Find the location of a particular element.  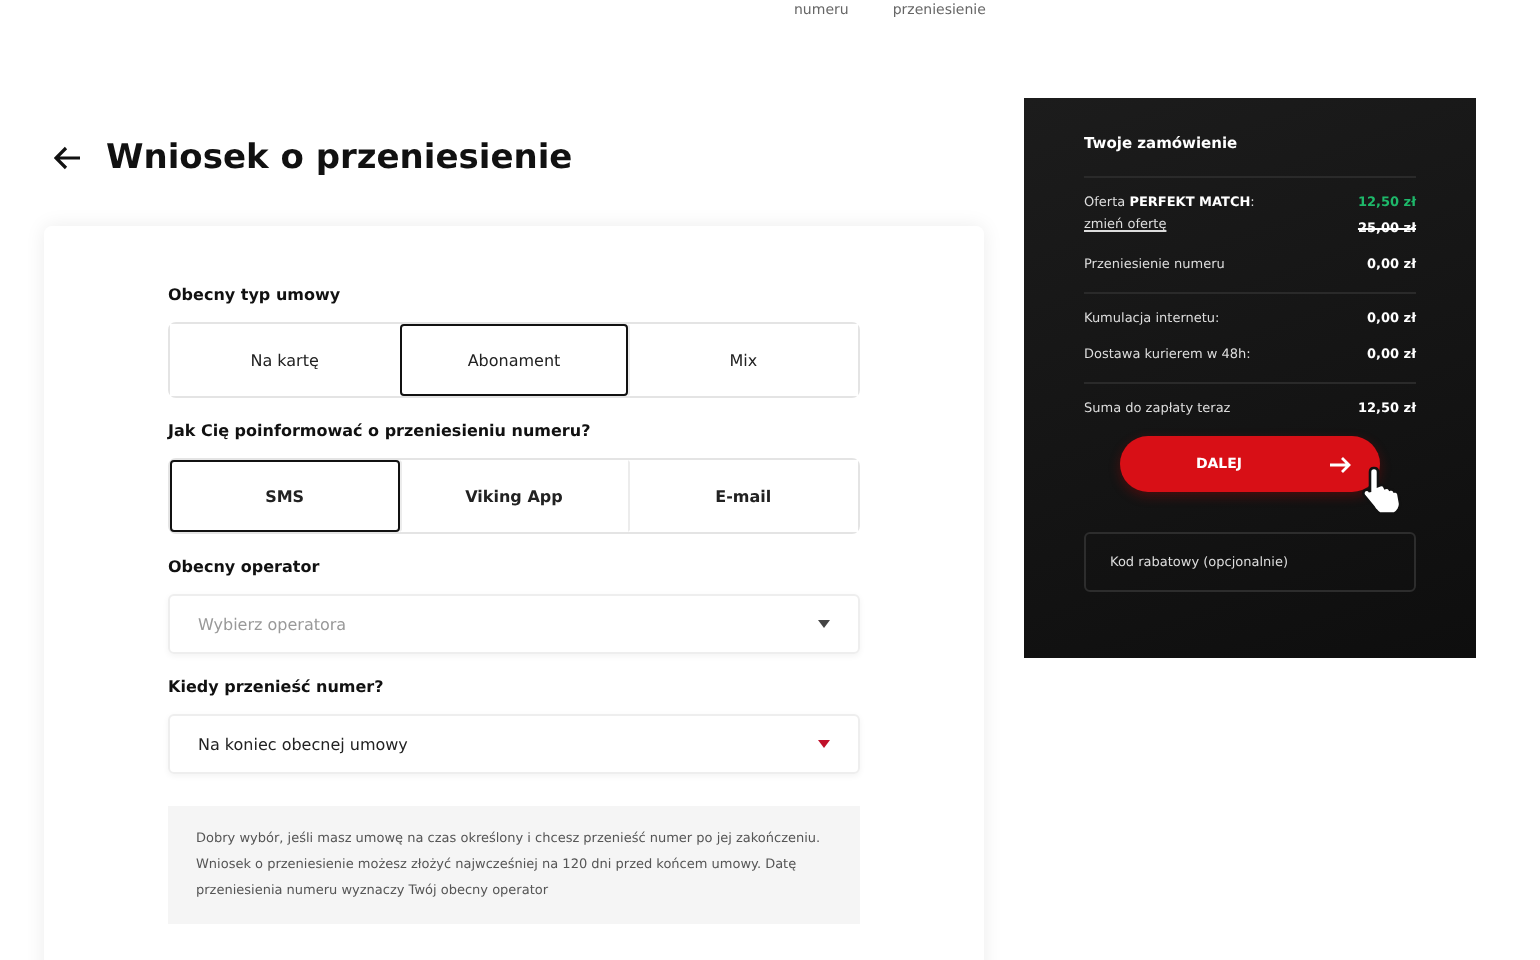

back-arrow-icon is located at coordinates (68, 158).